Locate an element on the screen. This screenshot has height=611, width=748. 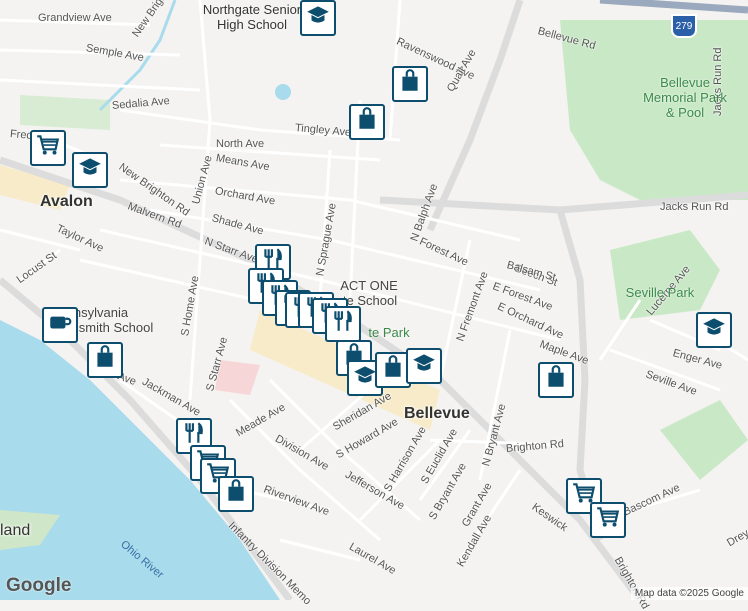
street-label: North Ave is located at coordinates (240, 144).